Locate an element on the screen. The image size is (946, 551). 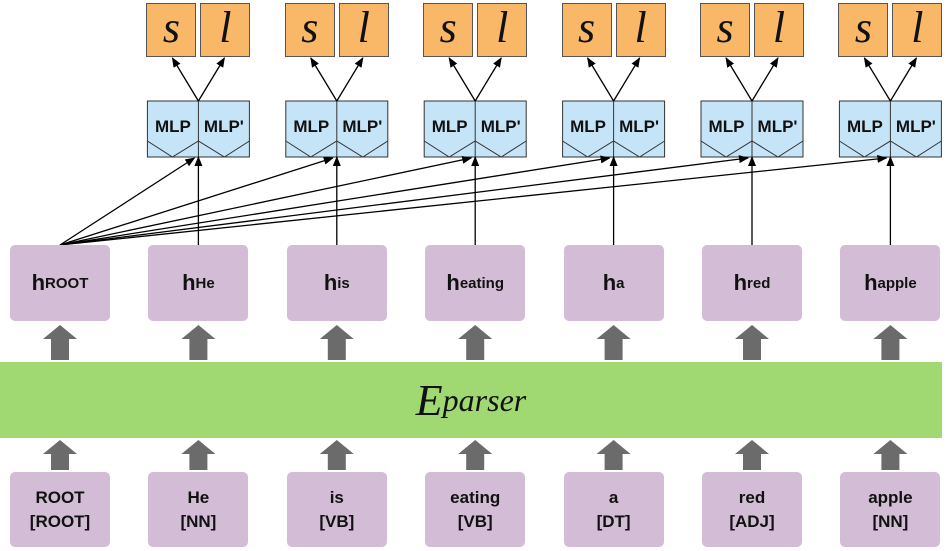
token-tag: [ADJ] is located at coordinates (752, 521).